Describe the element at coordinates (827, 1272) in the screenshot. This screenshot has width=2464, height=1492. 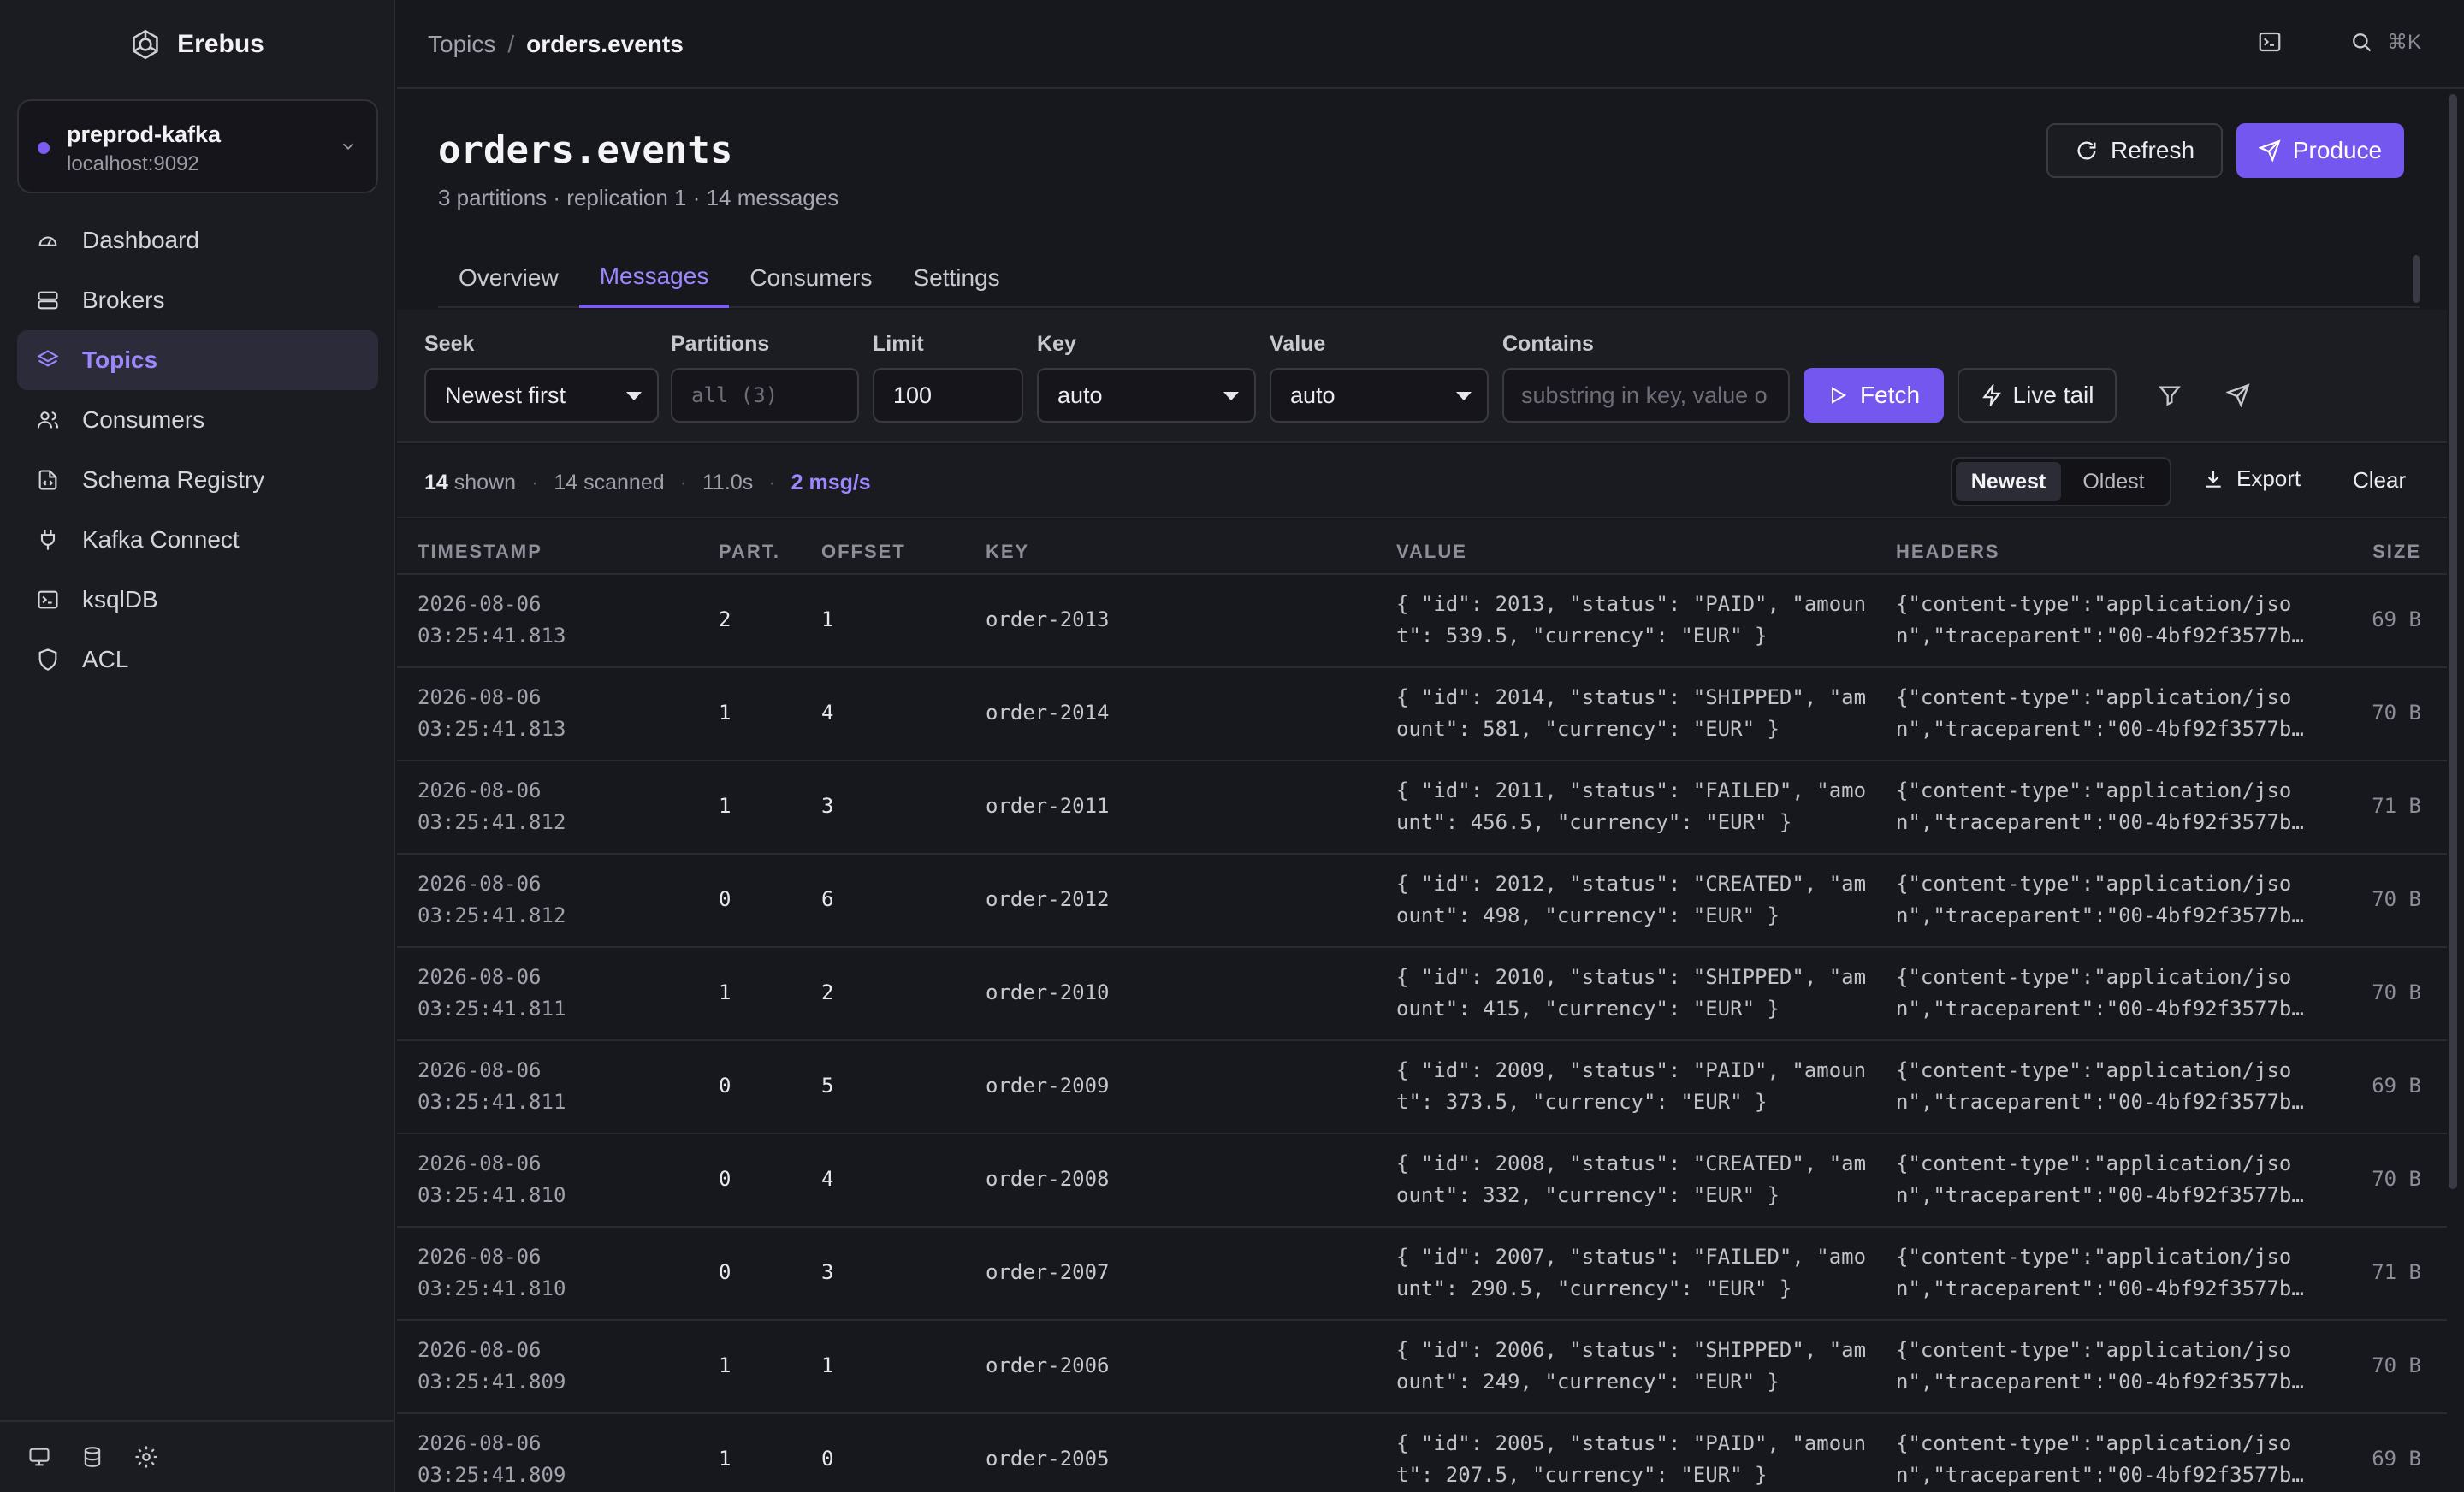
I see `cell-offset: 3` at that location.